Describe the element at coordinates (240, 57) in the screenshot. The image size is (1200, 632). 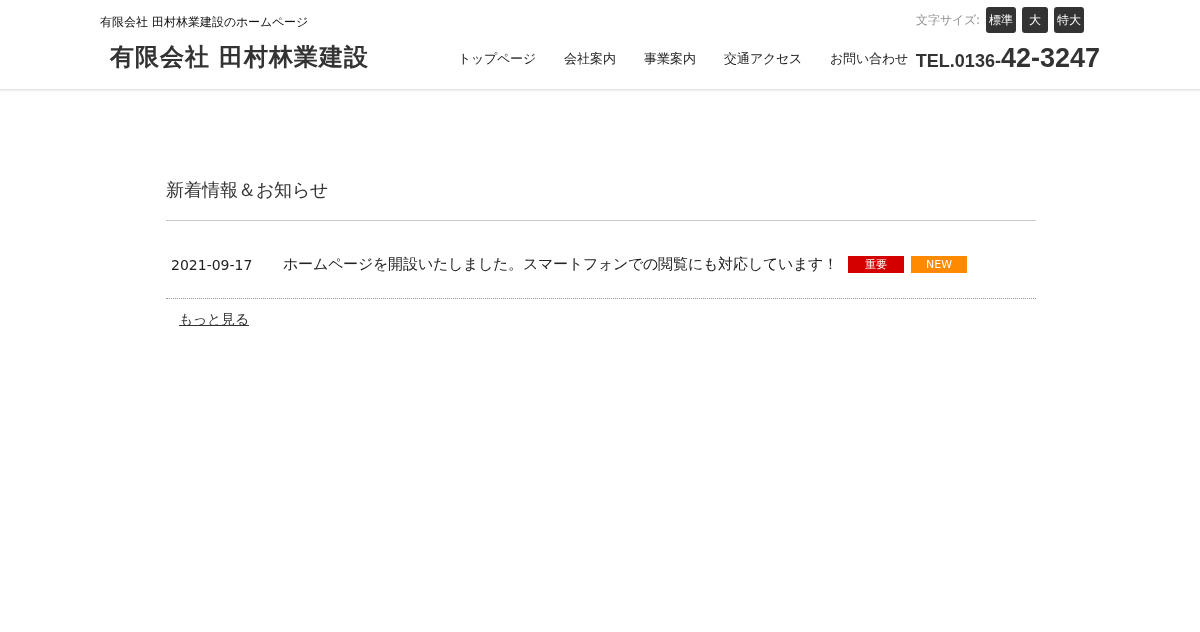
I see `company-logo: 有限会社 田村林業建設` at that location.